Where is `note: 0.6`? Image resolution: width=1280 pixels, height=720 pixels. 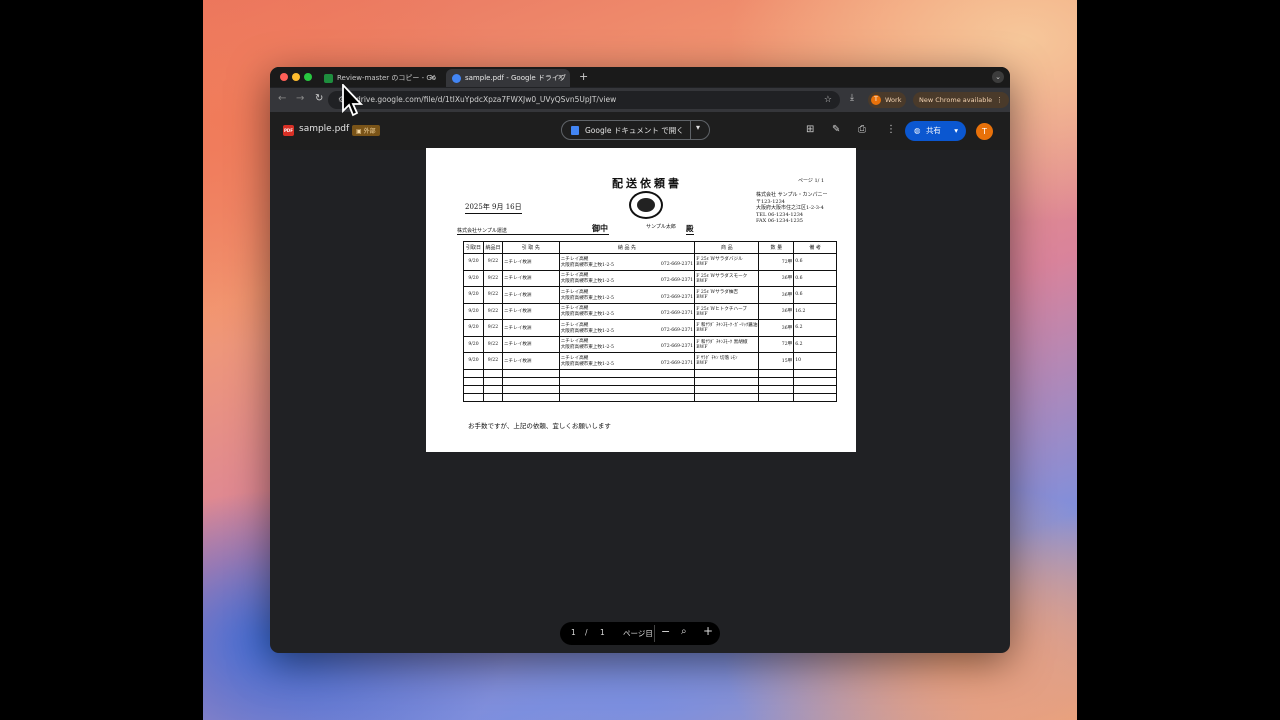
note: 0.6 is located at coordinates (799, 262).